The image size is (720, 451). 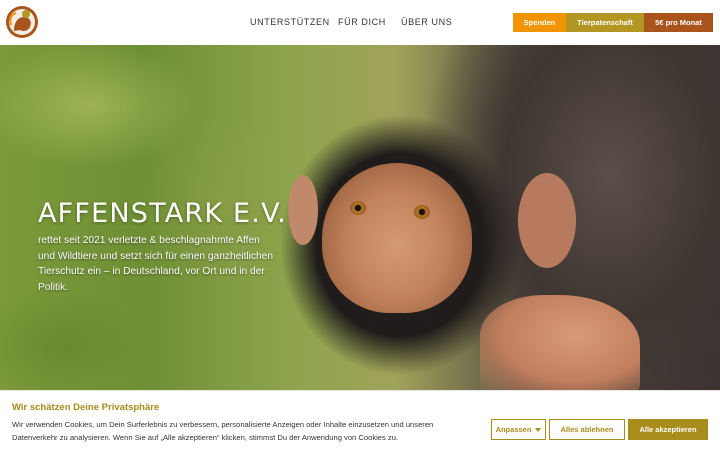 What do you see at coordinates (22, 22) in the screenshot?
I see `logo-icon` at bounding box center [22, 22].